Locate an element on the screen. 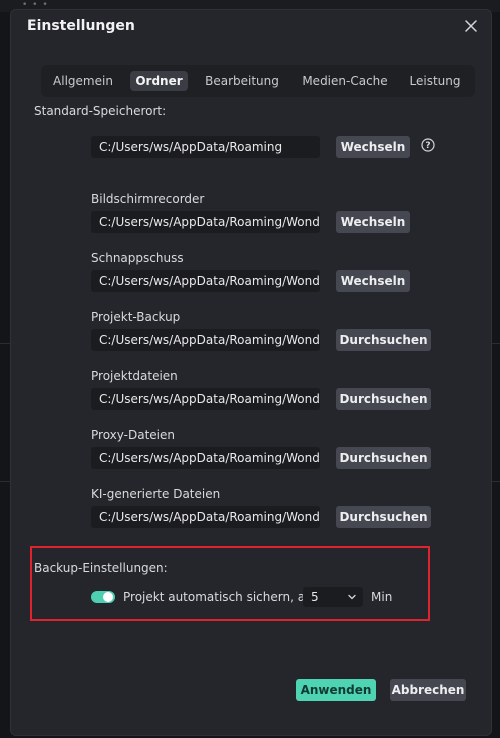 The height and width of the screenshot is (738, 500). toggle-knob is located at coordinates (108, 597).